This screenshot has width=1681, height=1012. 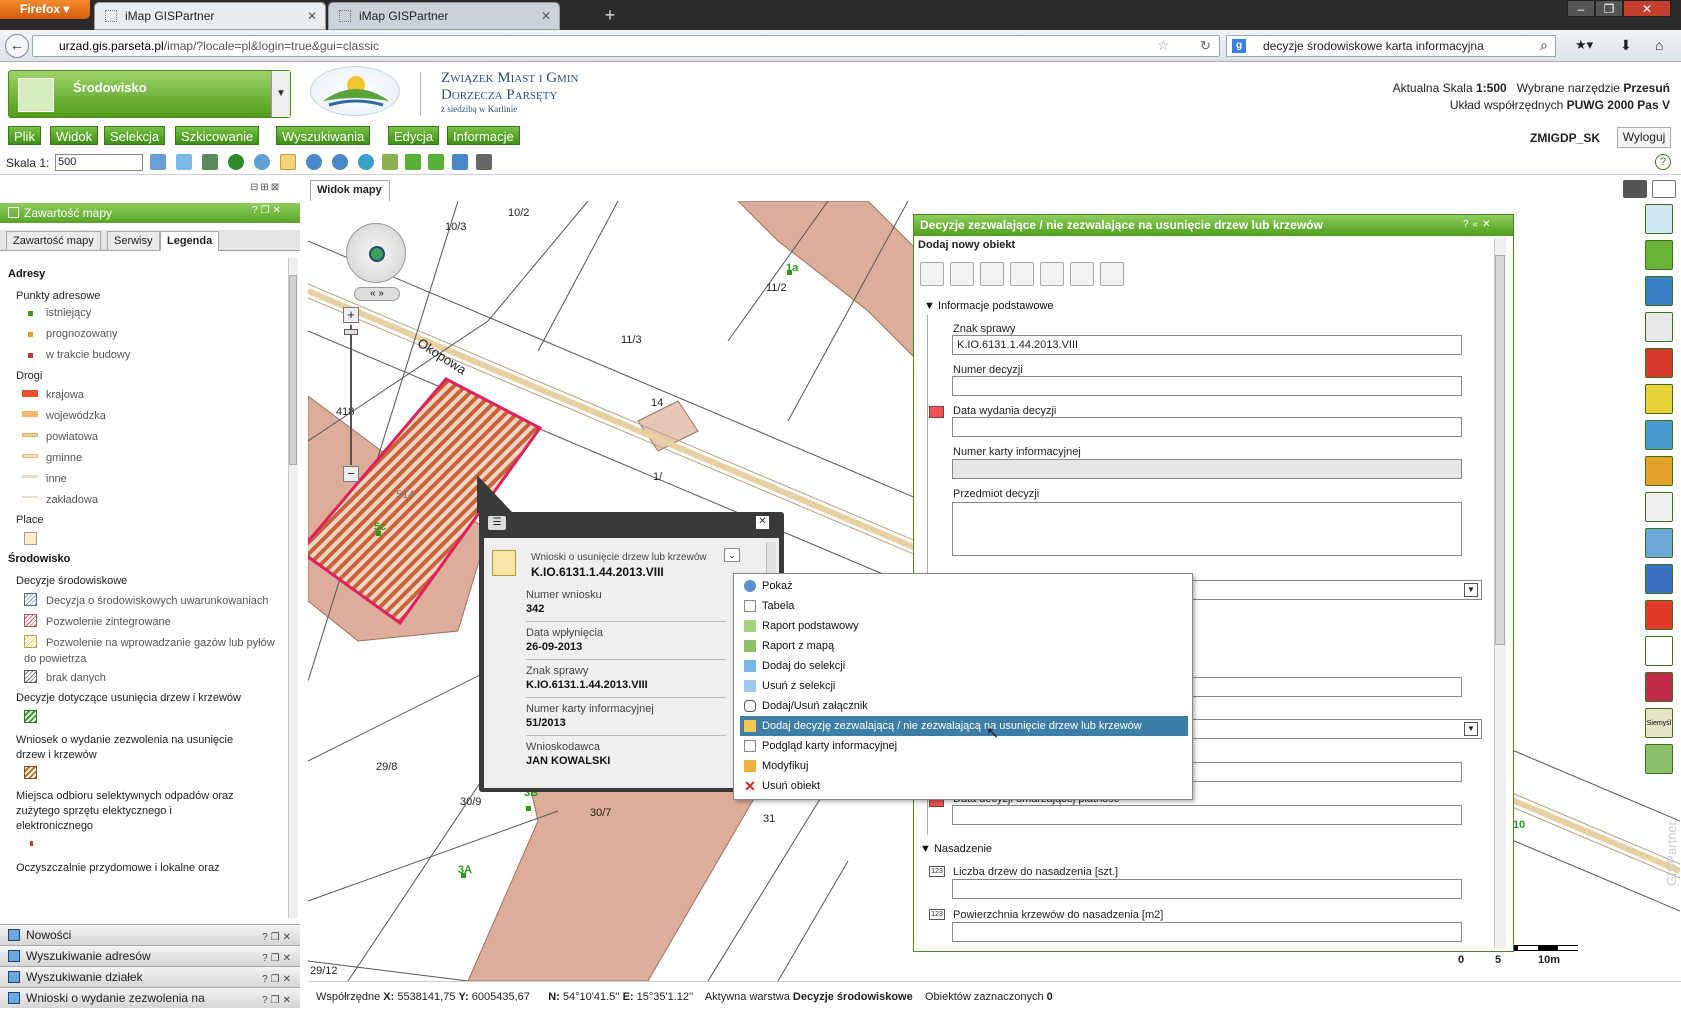 I want to click on powierzchnia-krzewow-input, so click(x=1207, y=932).